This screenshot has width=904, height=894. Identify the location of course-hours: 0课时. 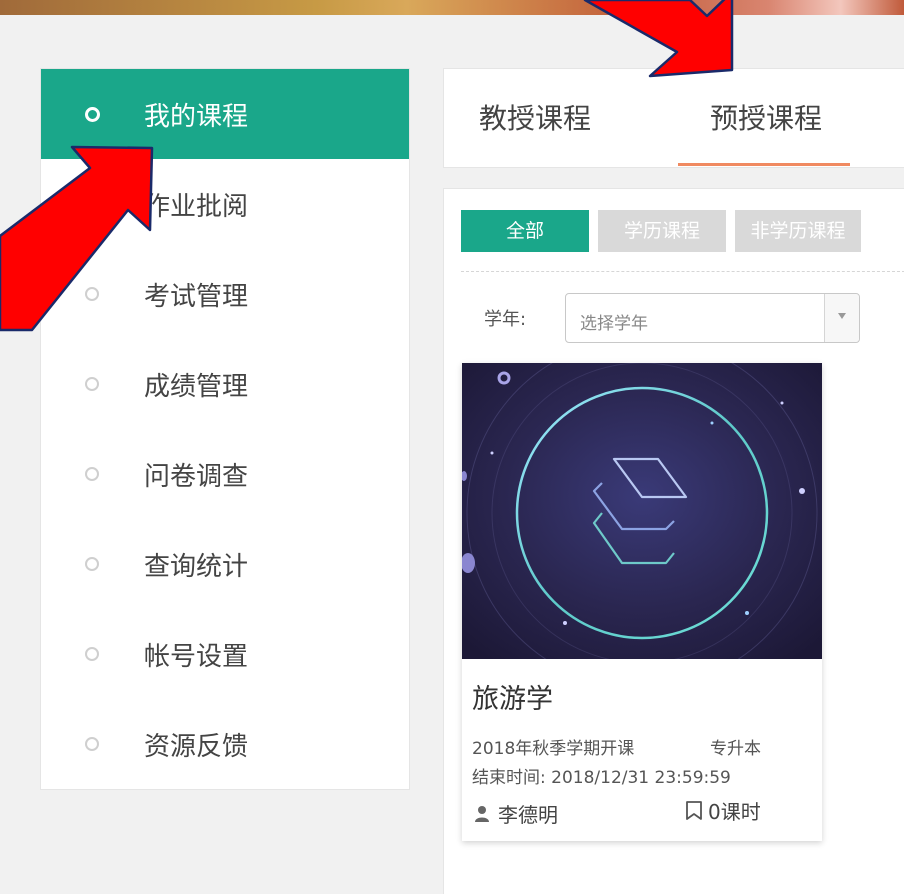
(722, 810).